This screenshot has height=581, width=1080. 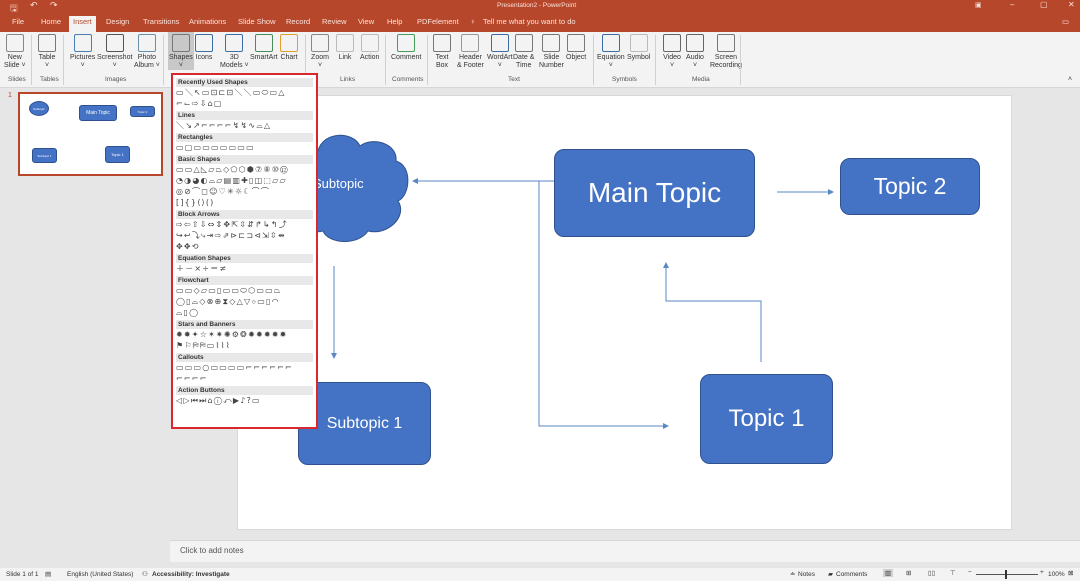 I want to click on tab-pdfelement: PDFelement, so click(x=438, y=24).